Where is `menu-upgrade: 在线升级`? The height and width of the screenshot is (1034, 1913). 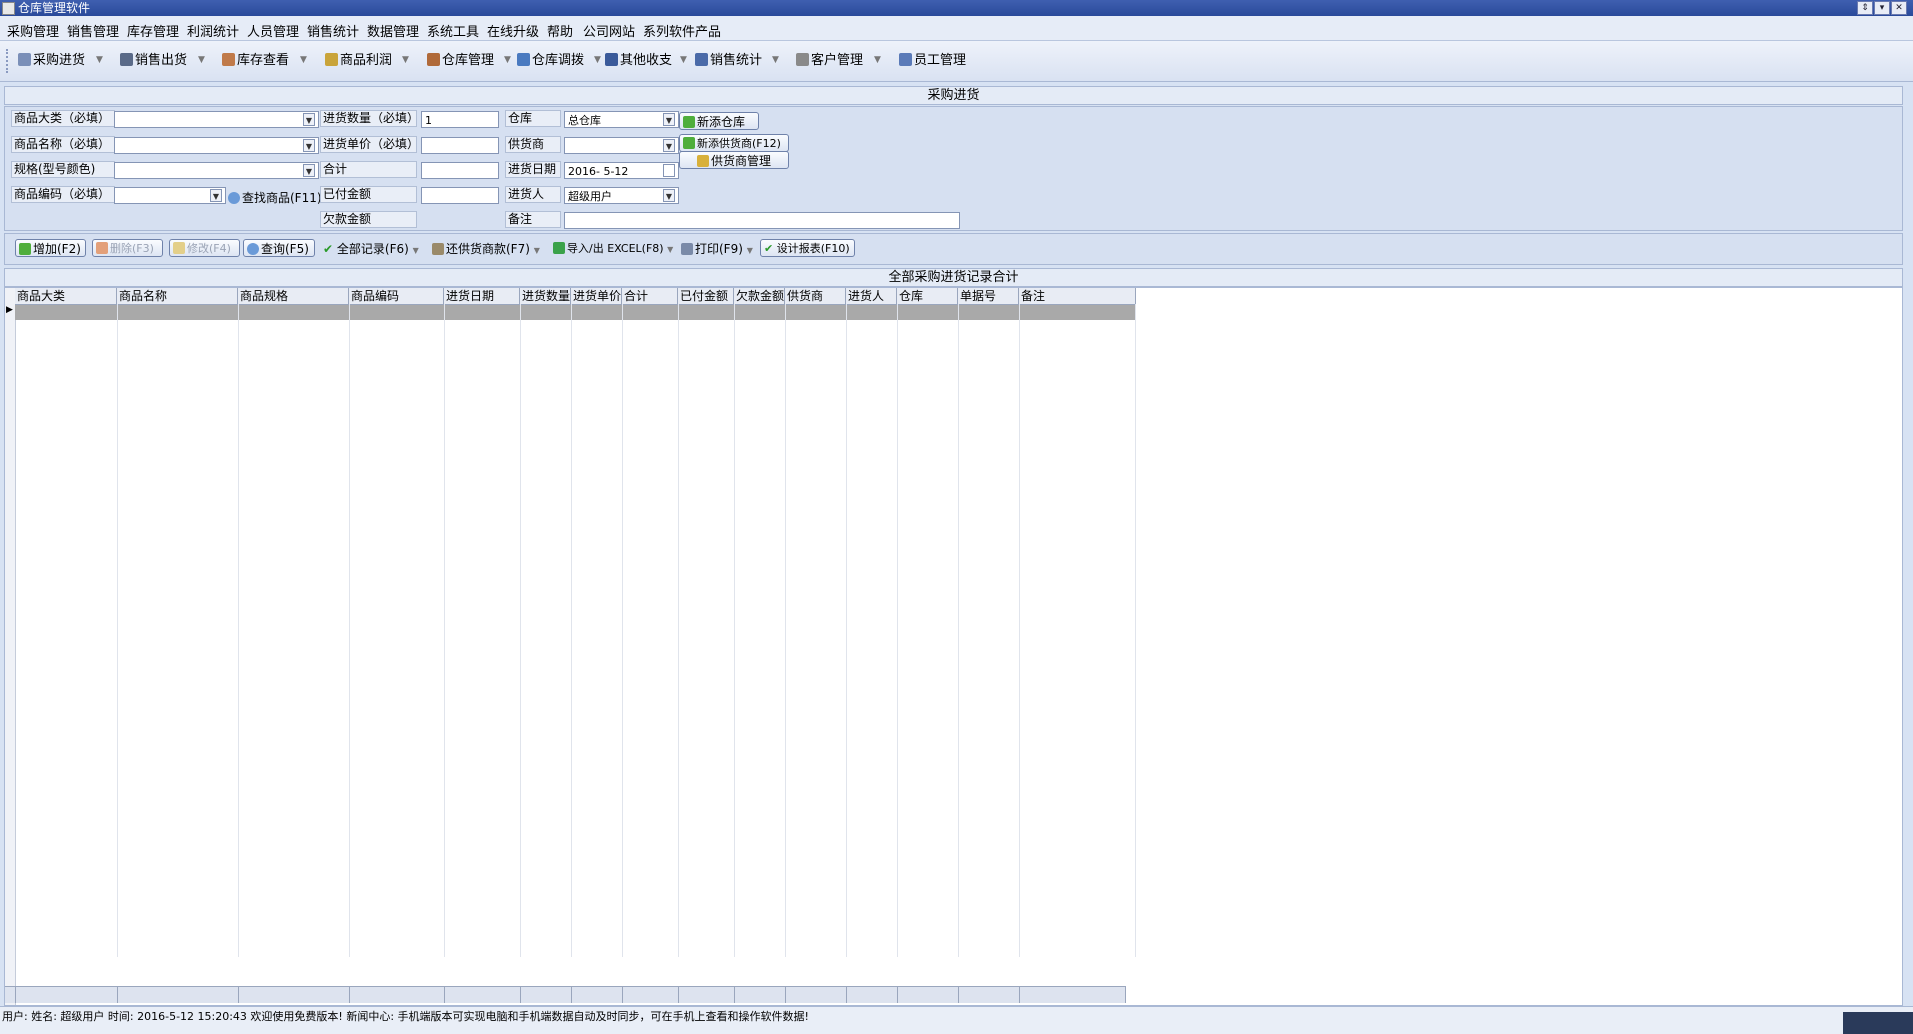
menu-upgrade: 在线升级 is located at coordinates (513, 30).